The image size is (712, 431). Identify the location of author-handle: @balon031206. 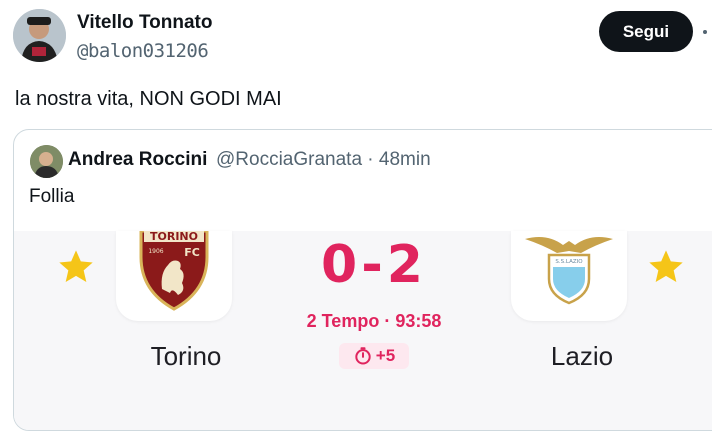
(143, 51).